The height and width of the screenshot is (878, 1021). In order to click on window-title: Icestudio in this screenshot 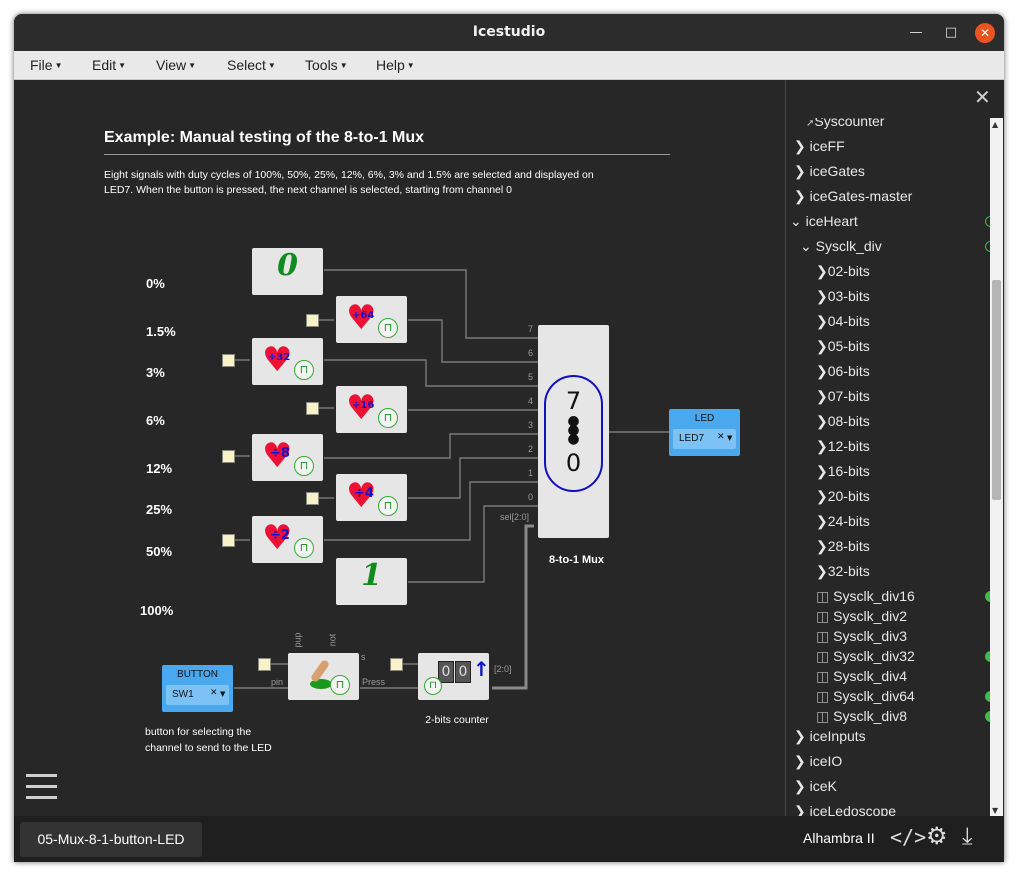, I will do `click(509, 32)`.